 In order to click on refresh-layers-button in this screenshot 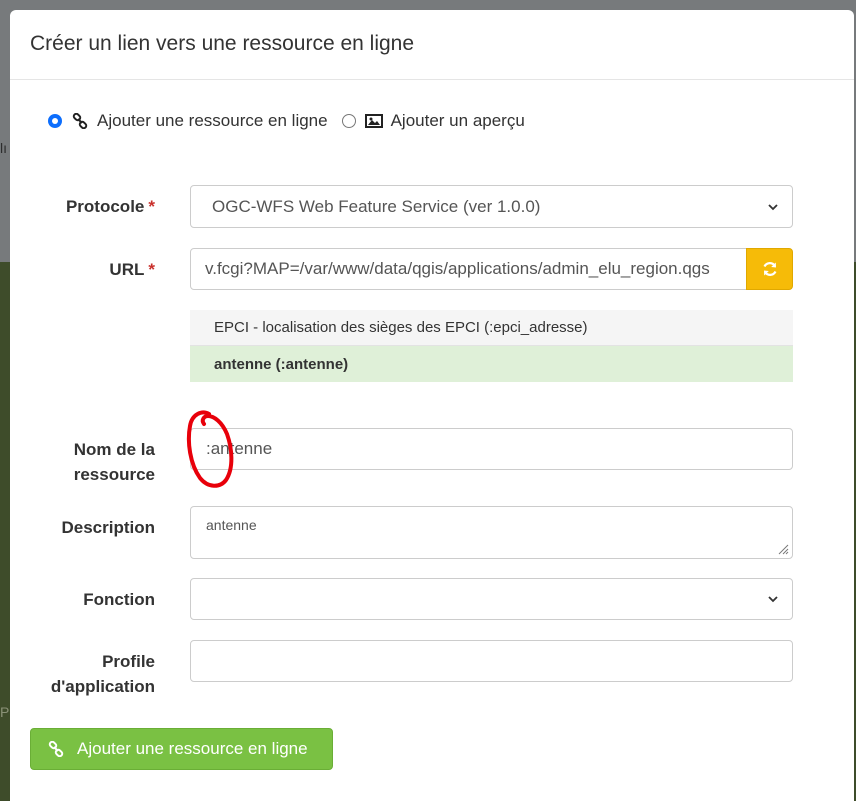, I will do `click(769, 269)`.